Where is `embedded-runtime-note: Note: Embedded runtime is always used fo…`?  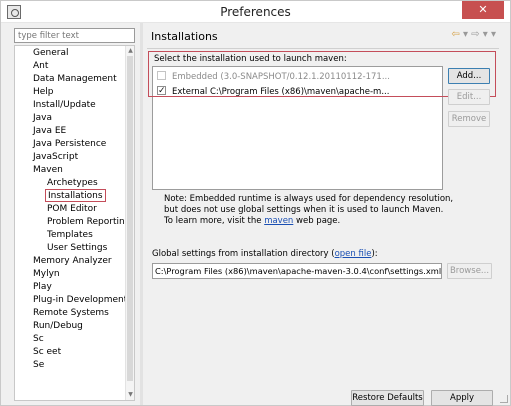 embedded-runtime-note: Note: Embedded runtime is always used fo… is located at coordinates (309, 210).